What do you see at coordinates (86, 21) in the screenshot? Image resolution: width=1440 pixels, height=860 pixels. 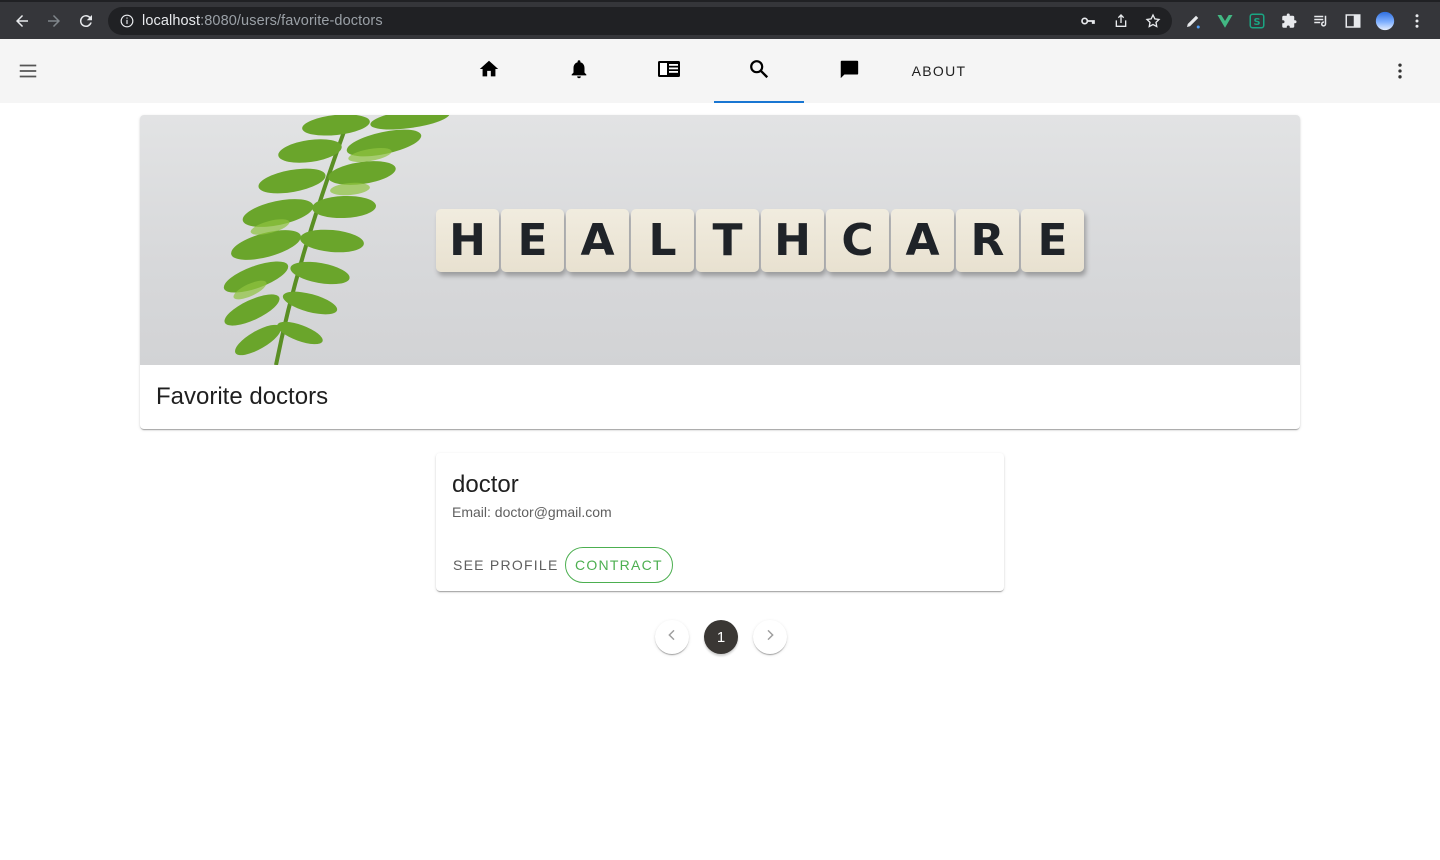 I see `reload-icon` at bounding box center [86, 21].